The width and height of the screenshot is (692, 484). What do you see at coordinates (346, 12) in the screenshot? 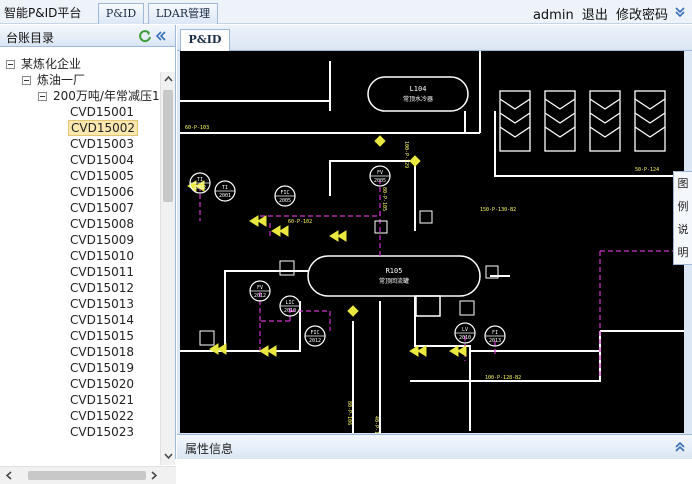
I see `top-bar: 智能P&ID平台 P&ID LDAR管理 admin 退出 修改密码` at bounding box center [346, 12].